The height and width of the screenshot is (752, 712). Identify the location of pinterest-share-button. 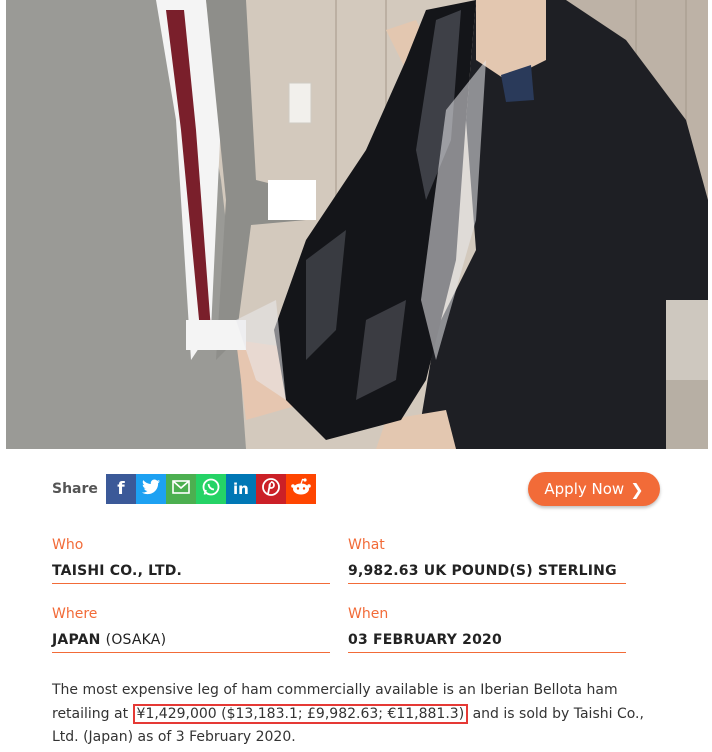
(270, 489).